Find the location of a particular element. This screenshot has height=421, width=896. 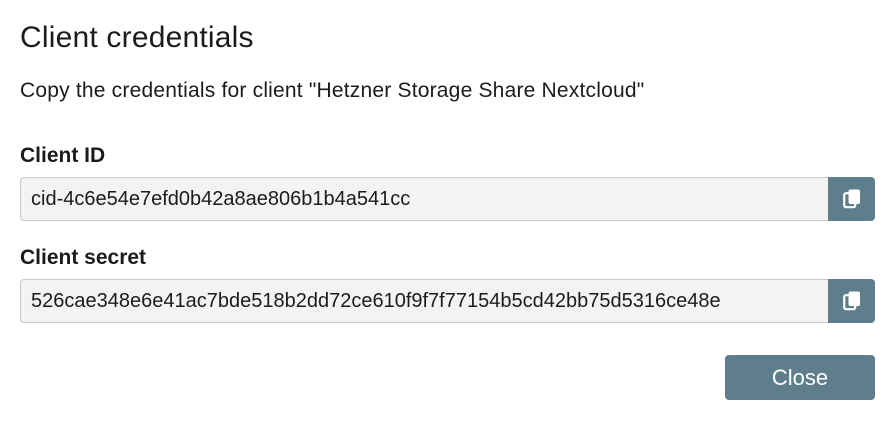

copy-client-id-button is located at coordinates (851, 199).